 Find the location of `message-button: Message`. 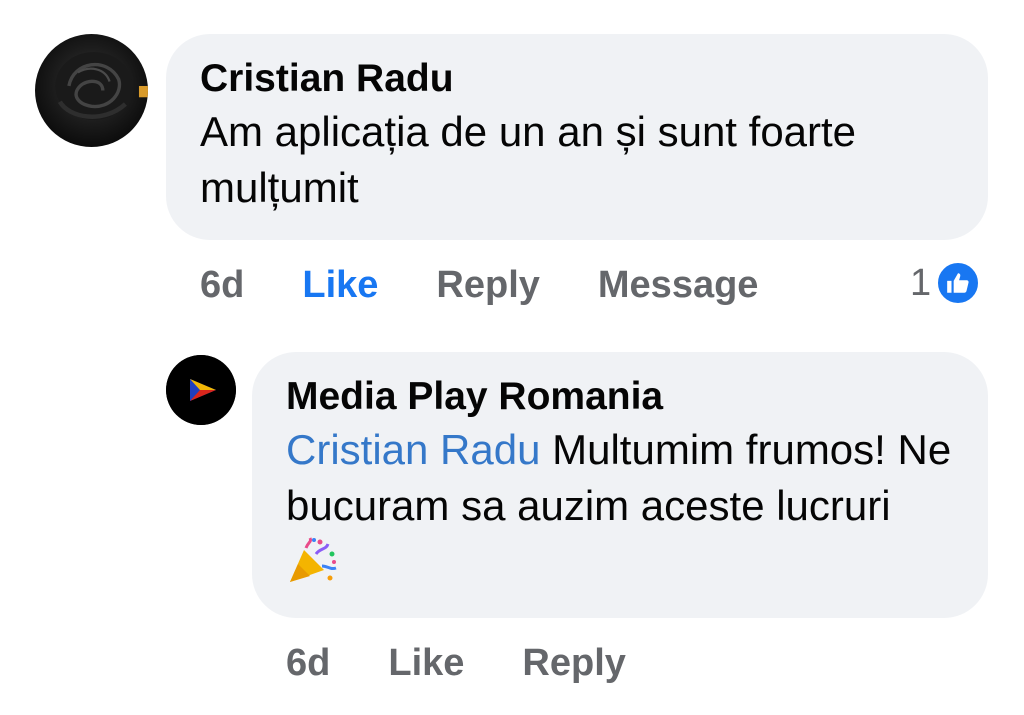

message-button: Message is located at coordinates (678, 285).